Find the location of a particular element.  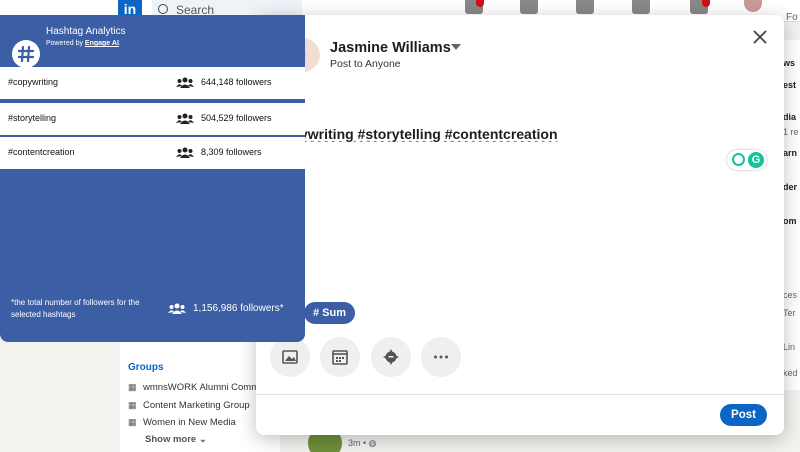

caret-down-icon is located at coordinates (456, 47).